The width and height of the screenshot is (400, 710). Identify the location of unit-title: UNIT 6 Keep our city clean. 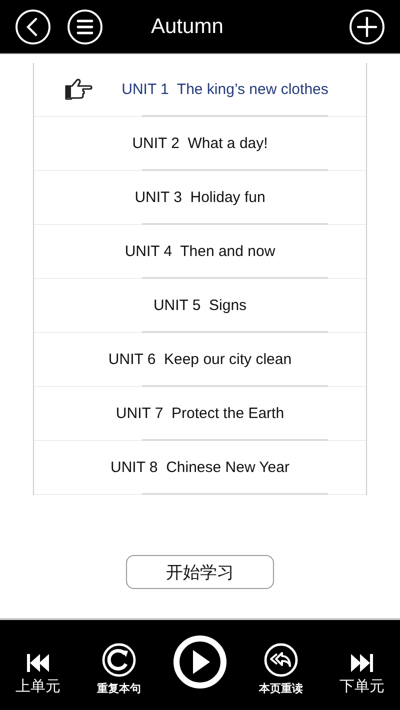
(200, 359).